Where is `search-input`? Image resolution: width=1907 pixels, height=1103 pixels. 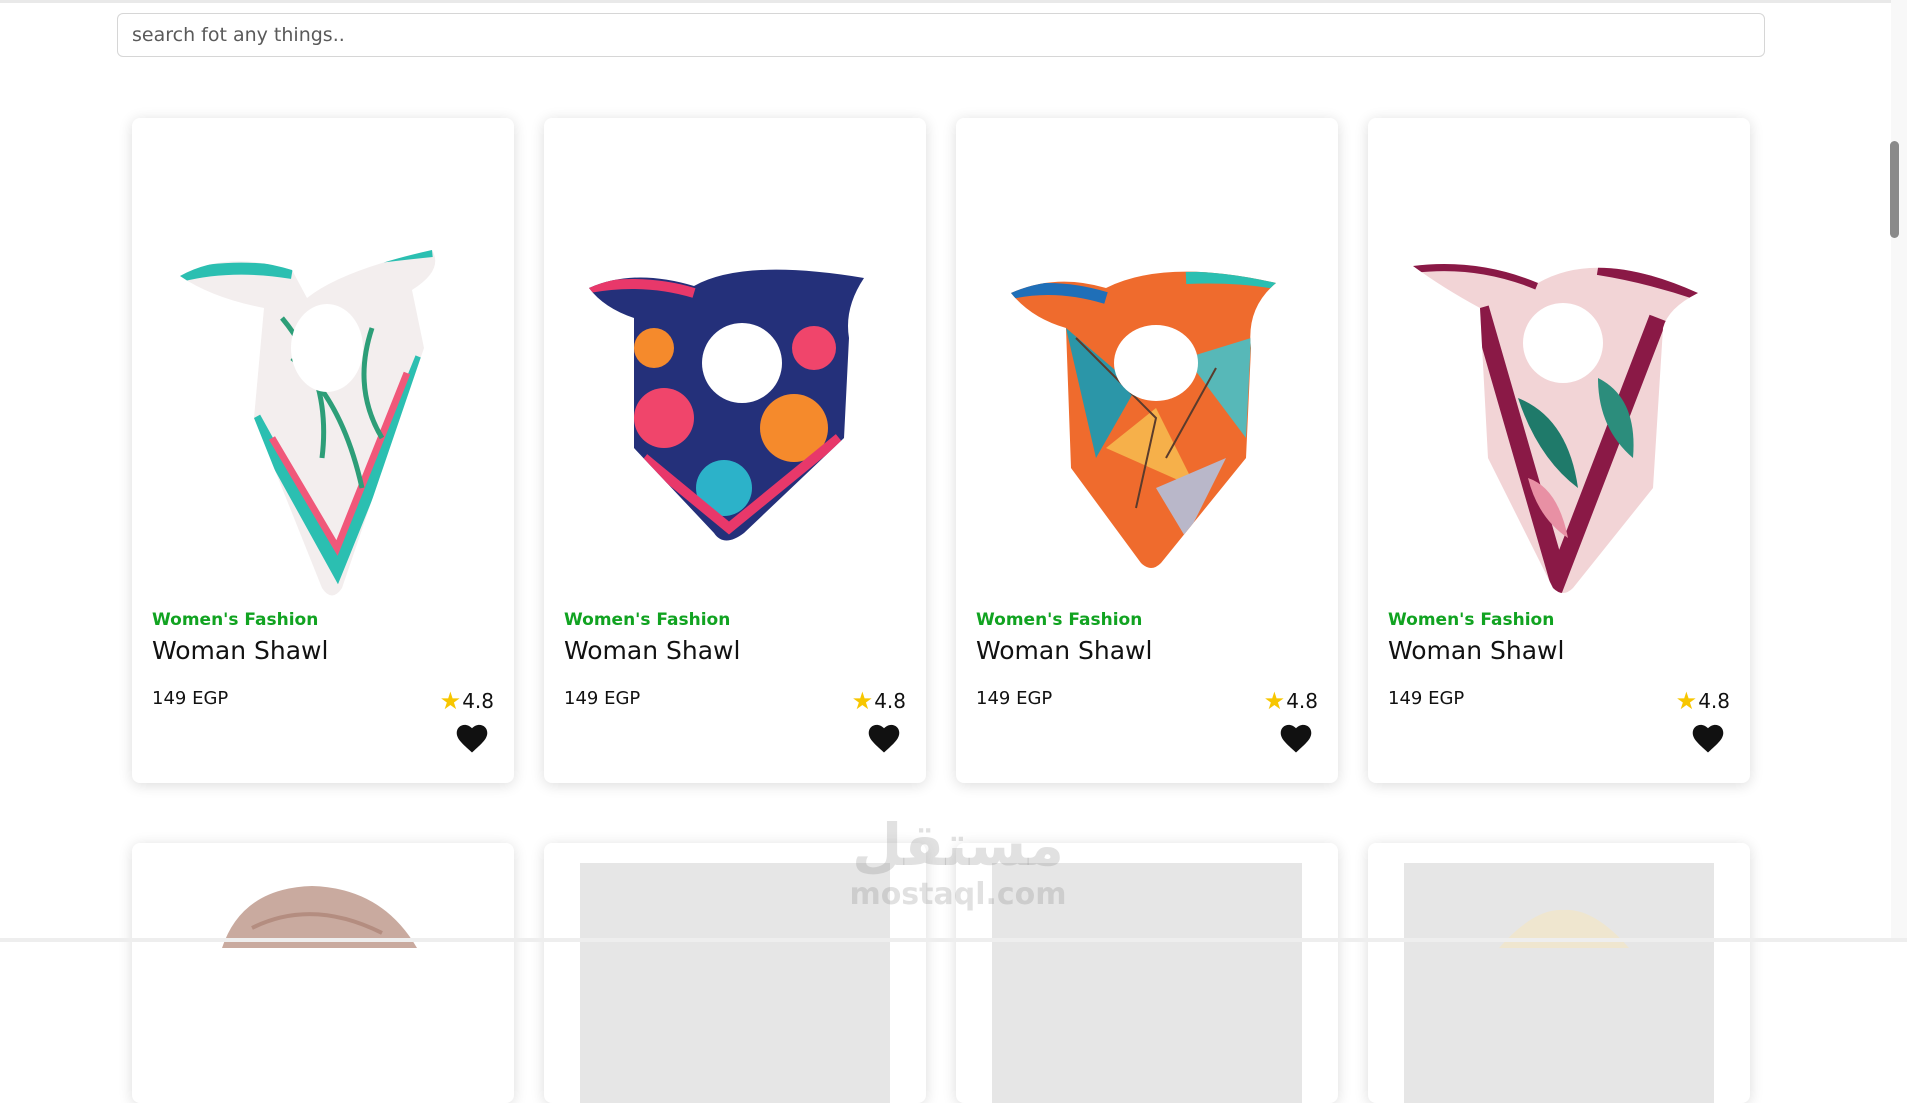 search-input is located at coordinates (941, 35).